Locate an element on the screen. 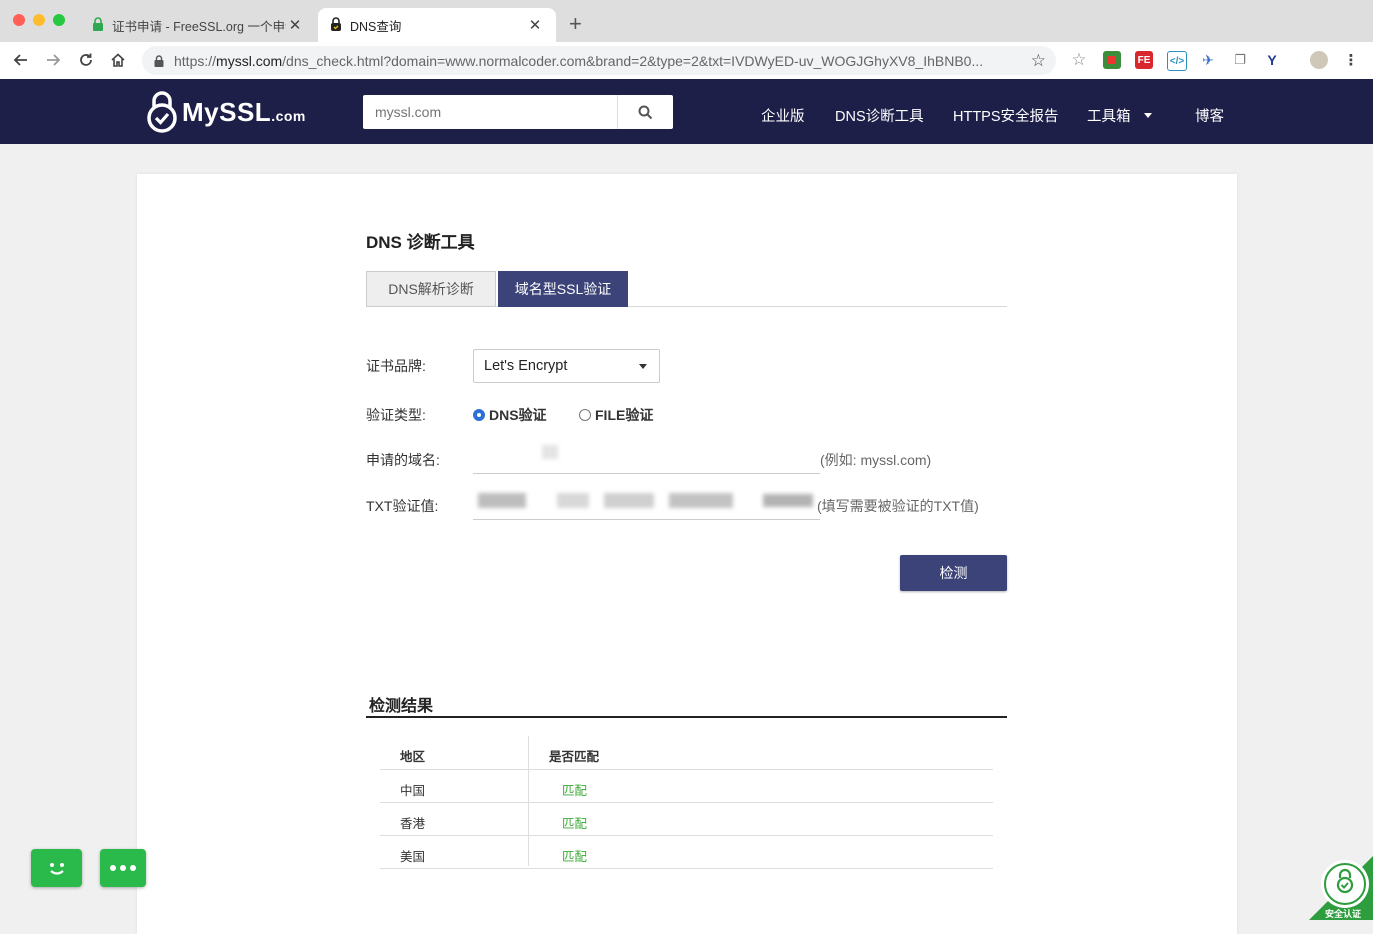 The image size is (1373, 934). extension-code-icon: </> is located at coordinates (1177, 61).